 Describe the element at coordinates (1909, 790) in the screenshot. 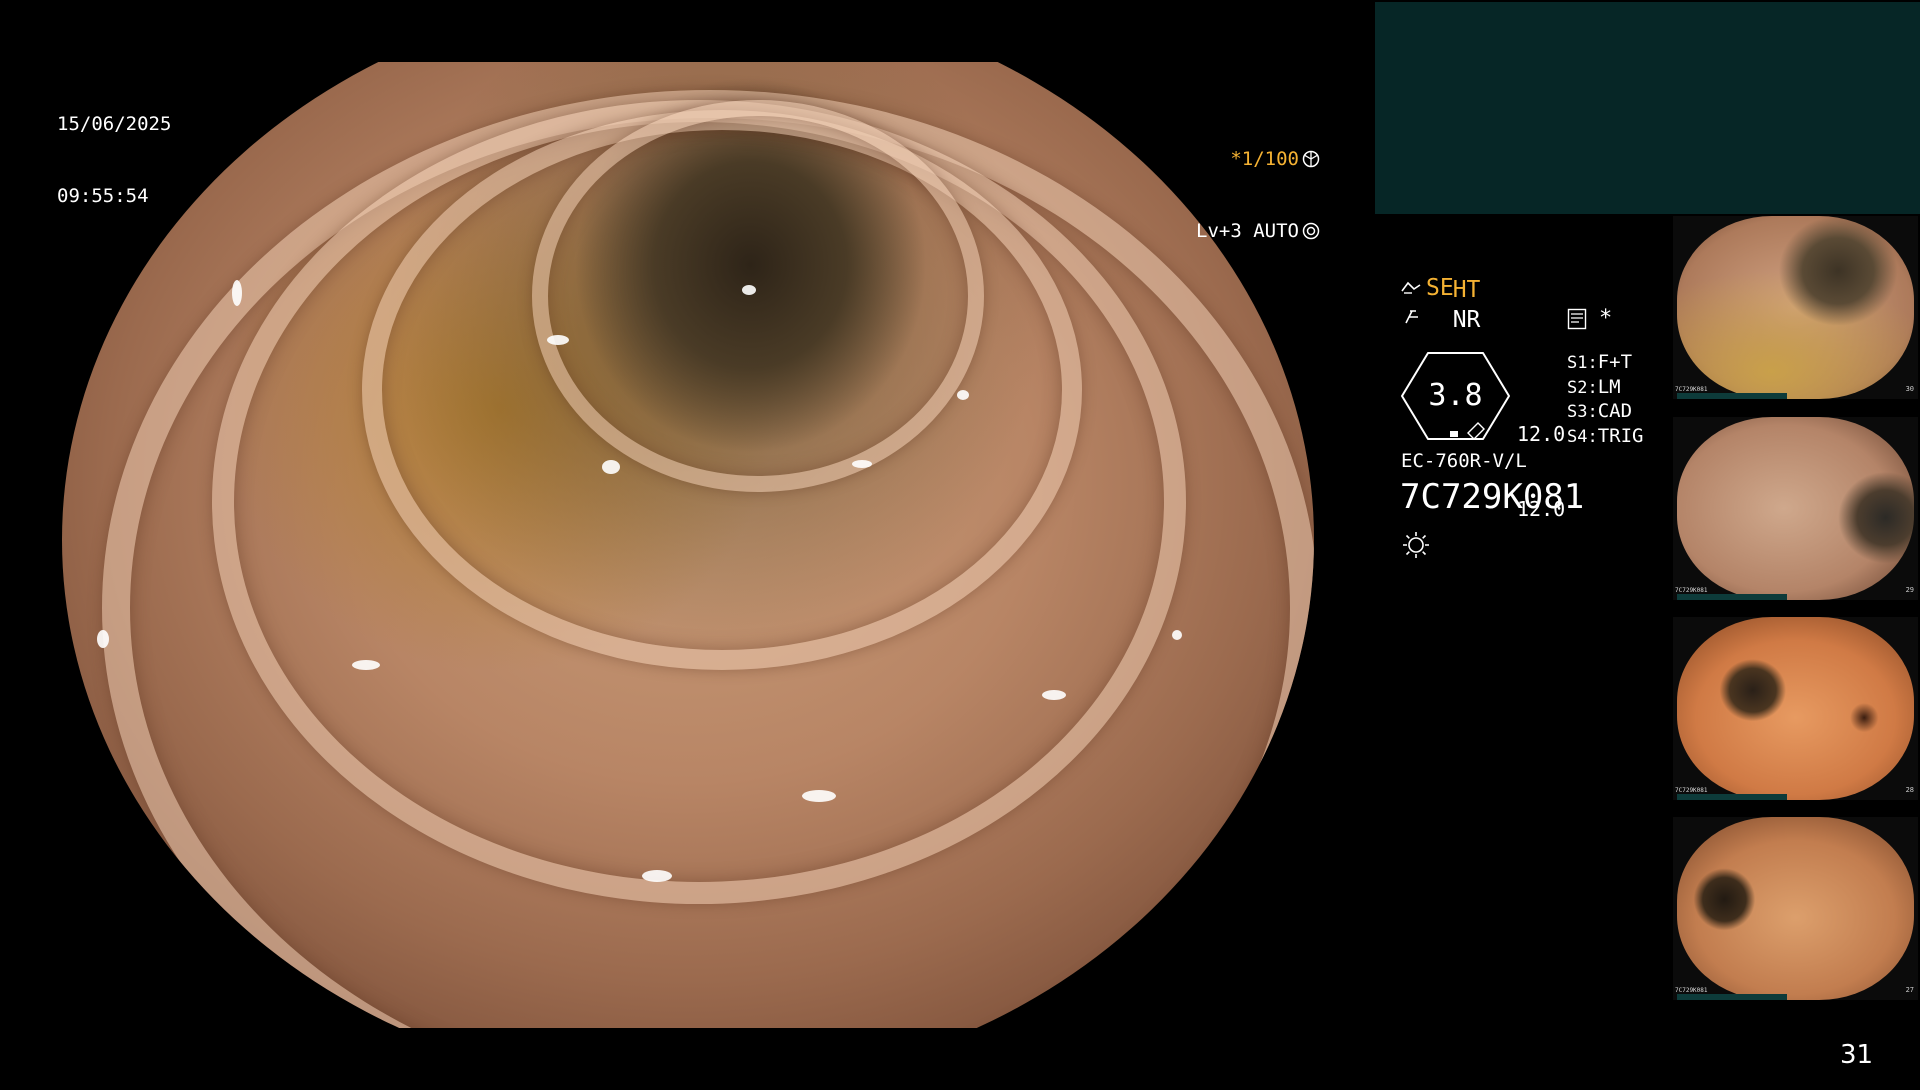

I see `thumbnail-number: 28` at that location.